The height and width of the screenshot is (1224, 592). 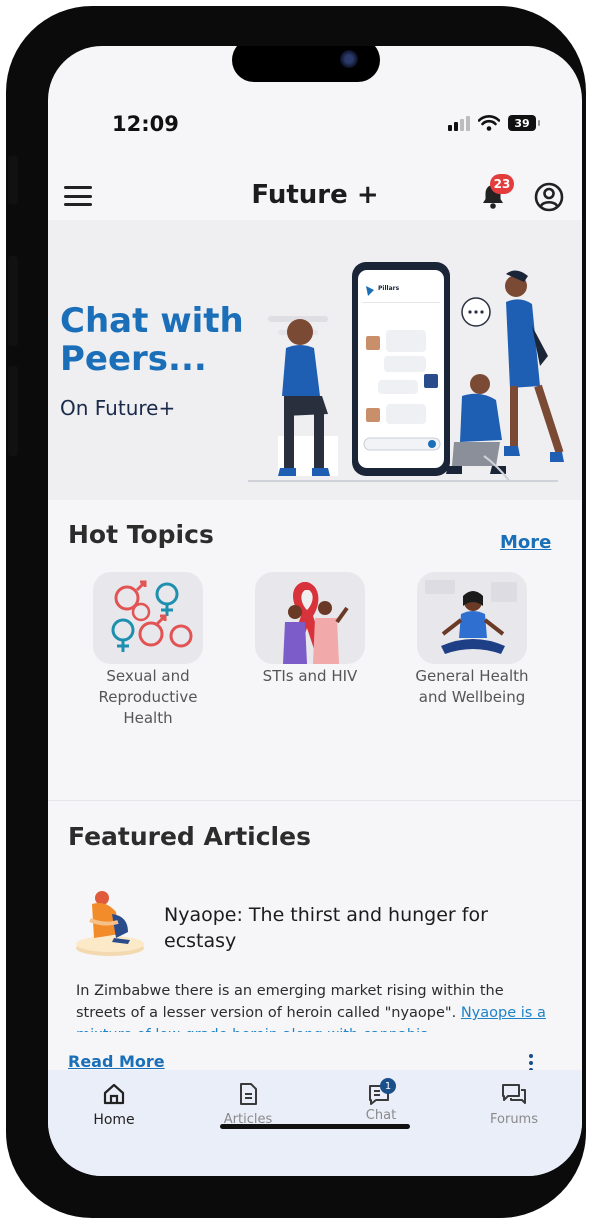 I want to click on home-indicator, so click(x=315, y=1126).